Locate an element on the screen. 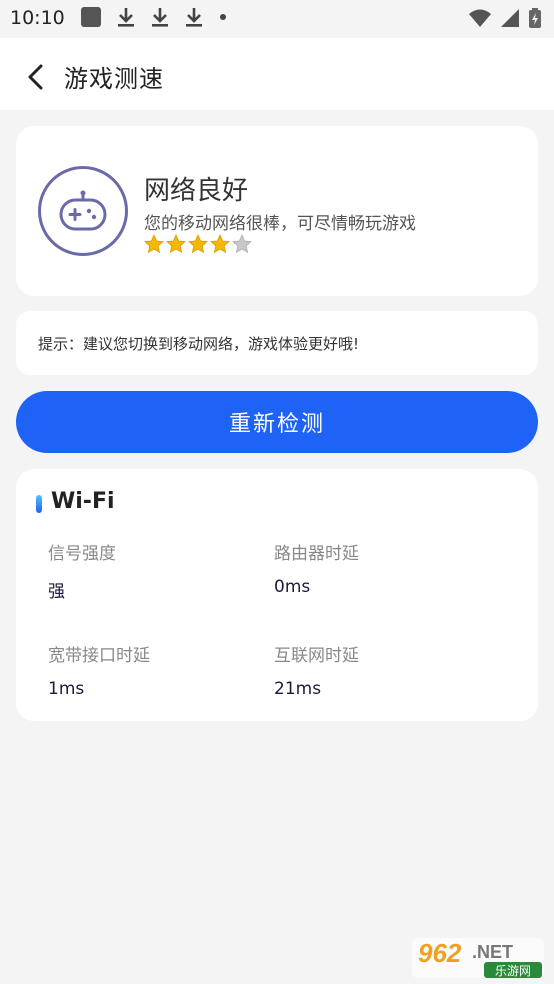 Image resolution: width=554 pixels, height=984 pixels. metric-label: 宽带接口时延 is located at coordinates (99, 656).